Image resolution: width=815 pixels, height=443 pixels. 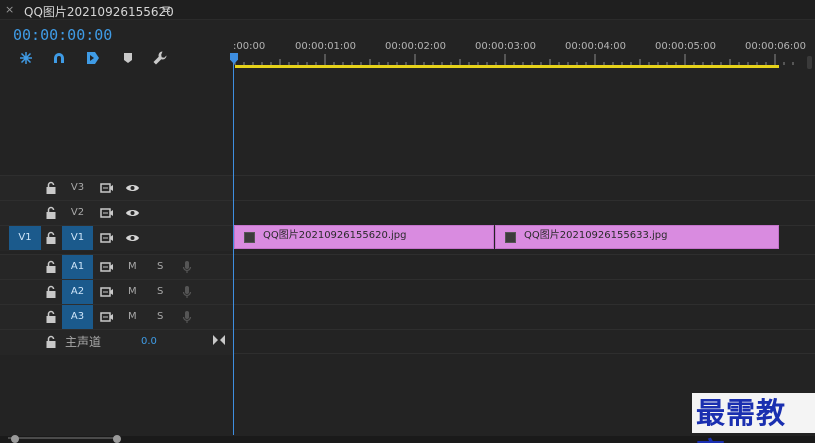 I want to click on zoom-handle-left, so click(x=15, y=439).